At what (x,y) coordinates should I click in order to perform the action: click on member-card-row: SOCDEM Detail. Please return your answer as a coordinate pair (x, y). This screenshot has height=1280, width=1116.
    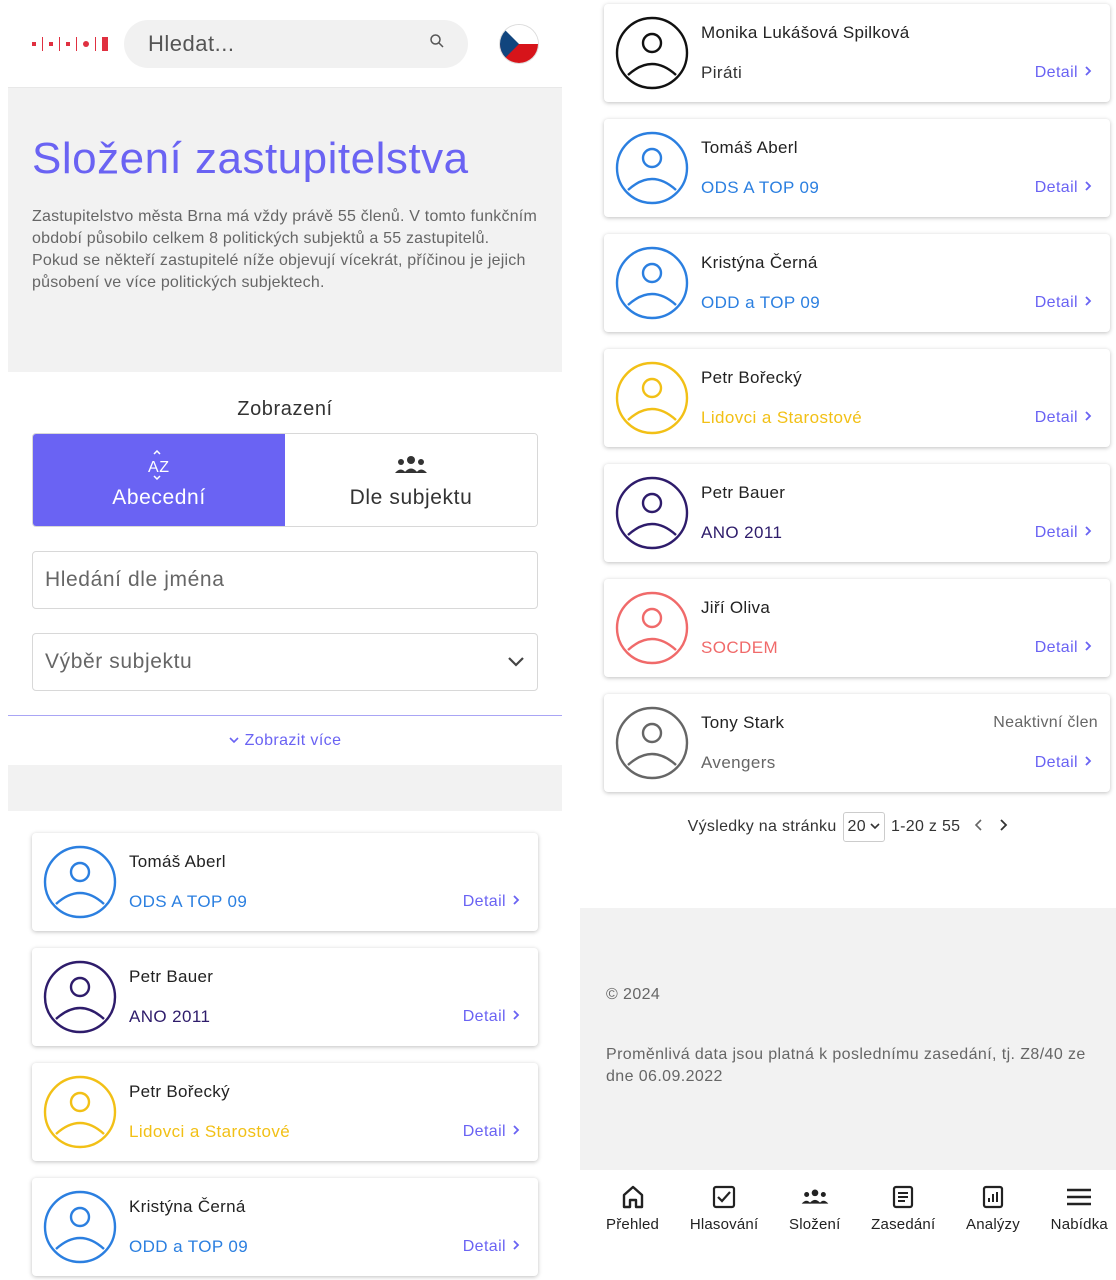
    Looking at the image, I should click on (896, 648).